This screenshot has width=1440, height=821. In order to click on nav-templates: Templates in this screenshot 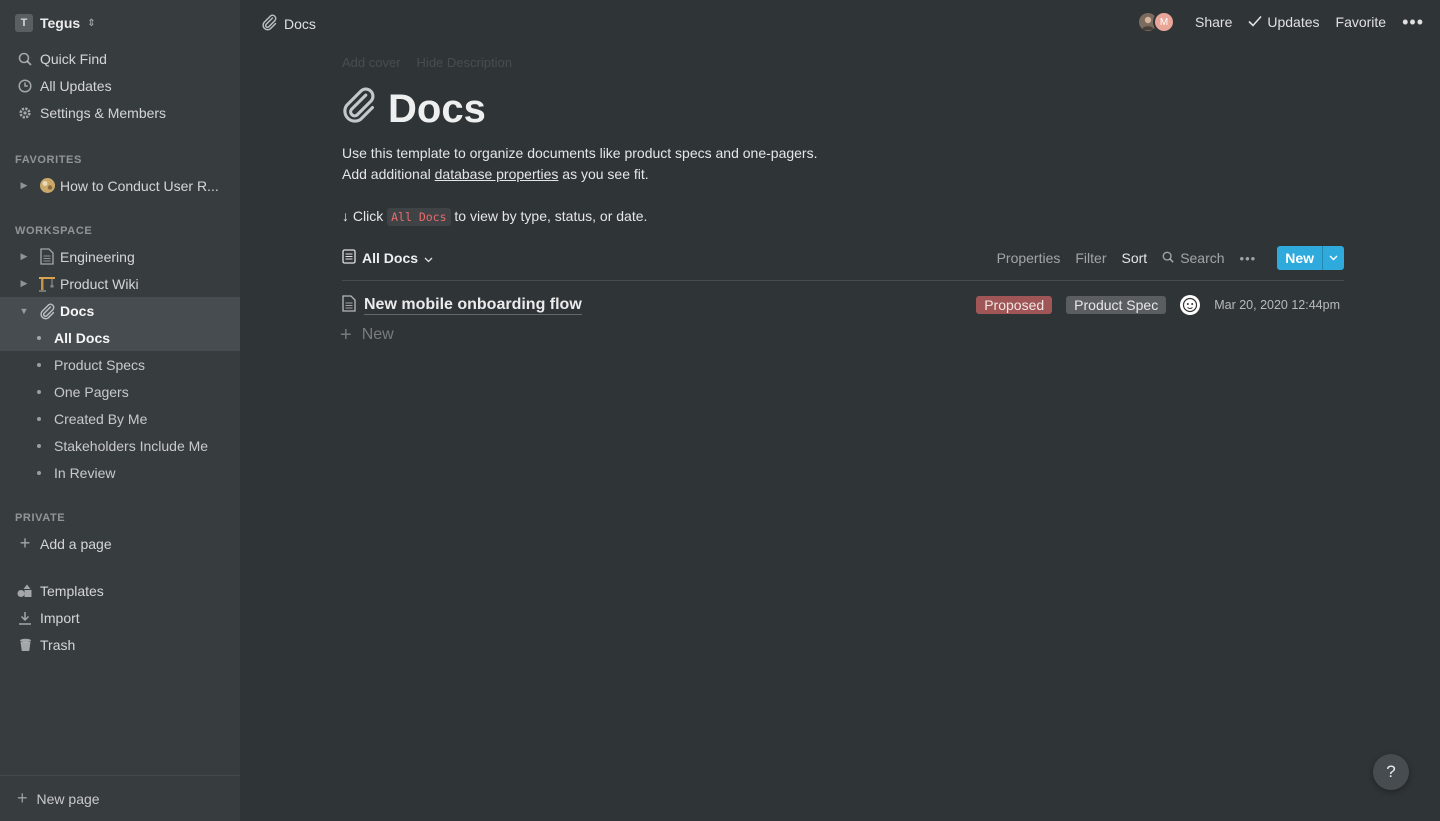, I will do `click(120, 590)`.